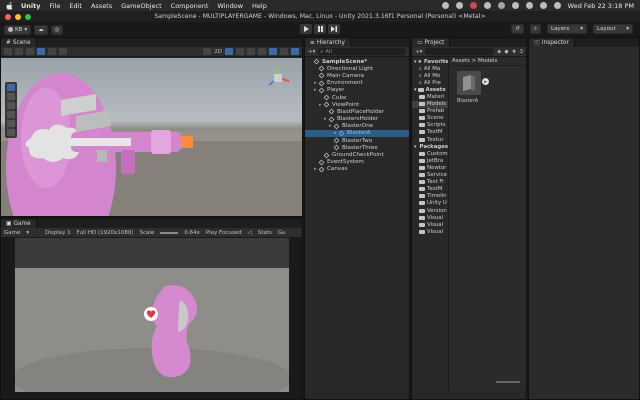  What do you see at coordinates (30, 6) in the screenshot?
I see `menu-app-unity: Unity` at bounding box center [30, 6].